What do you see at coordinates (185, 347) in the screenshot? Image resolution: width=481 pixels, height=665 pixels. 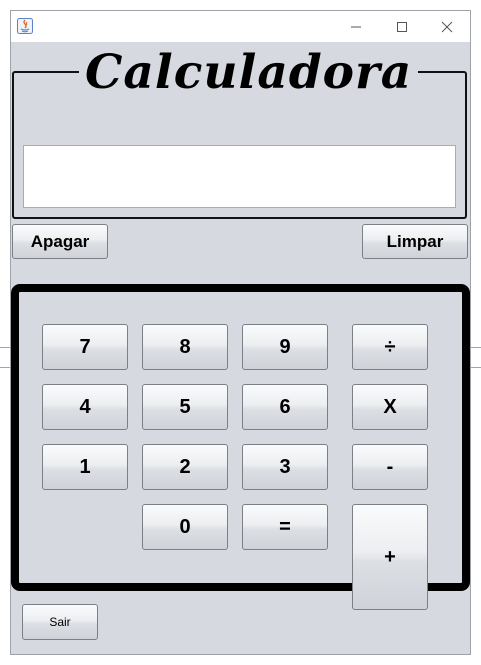 I see `digit-8-button: 8` at bounding box center [185, 347].